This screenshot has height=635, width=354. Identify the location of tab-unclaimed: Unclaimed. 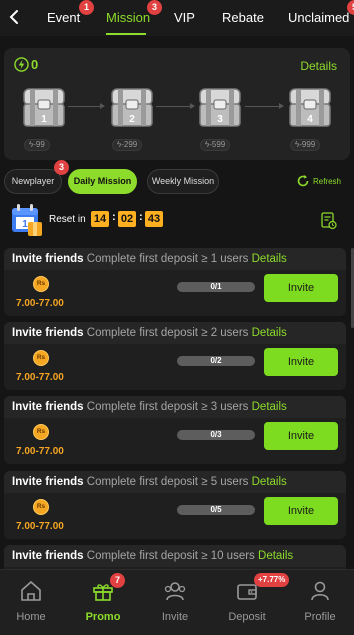
(318, 17).